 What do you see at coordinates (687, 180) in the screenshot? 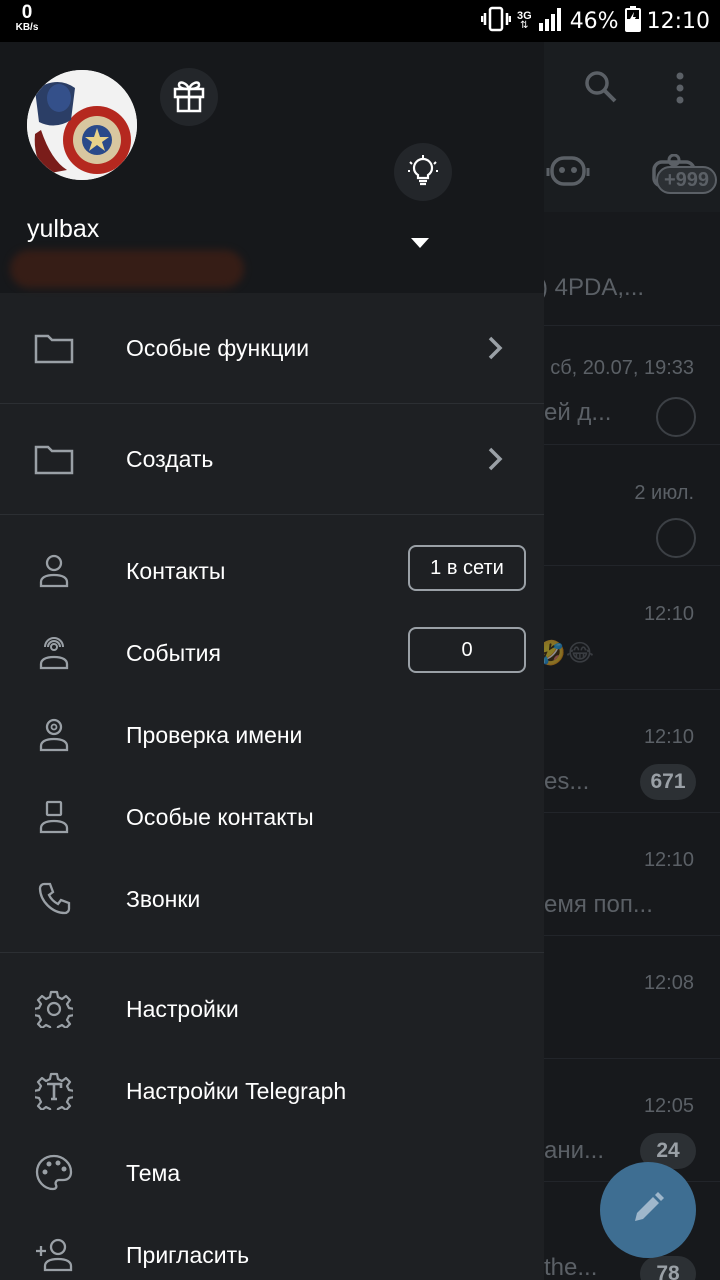
I see `tab-badge: +999` at bounding box center [687, 180].